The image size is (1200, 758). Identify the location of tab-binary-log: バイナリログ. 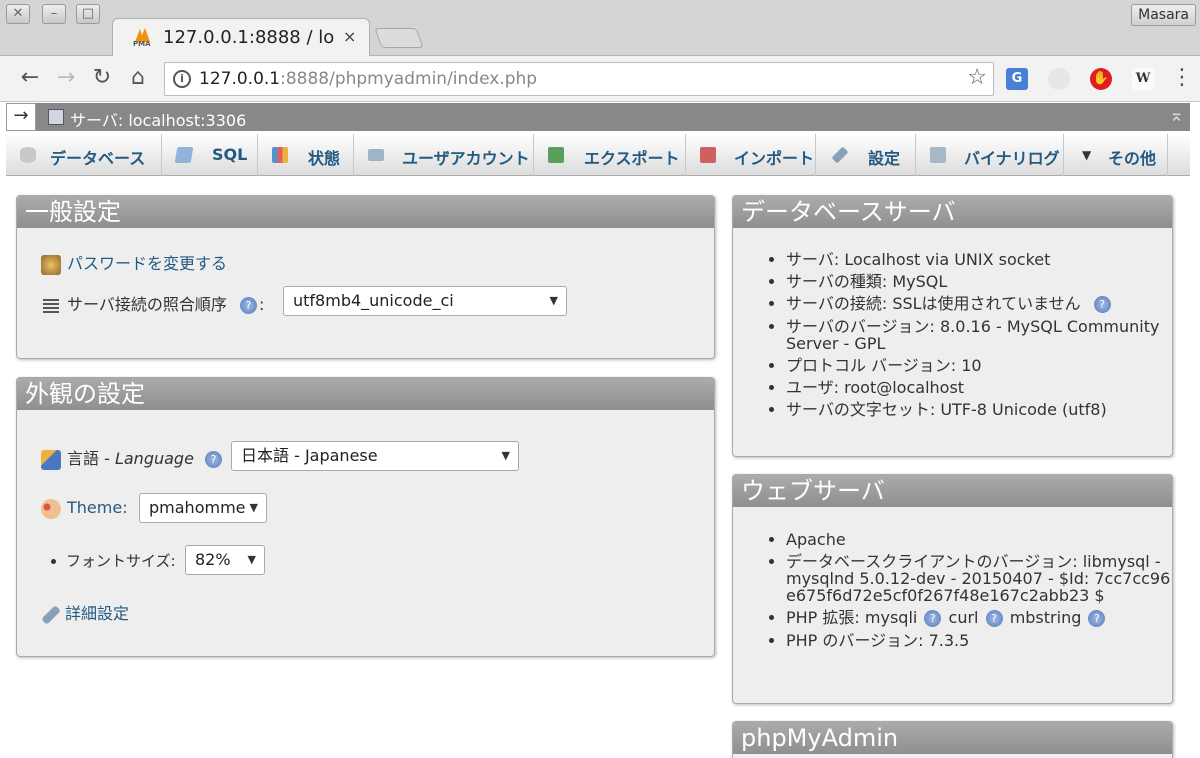
(990, 155).